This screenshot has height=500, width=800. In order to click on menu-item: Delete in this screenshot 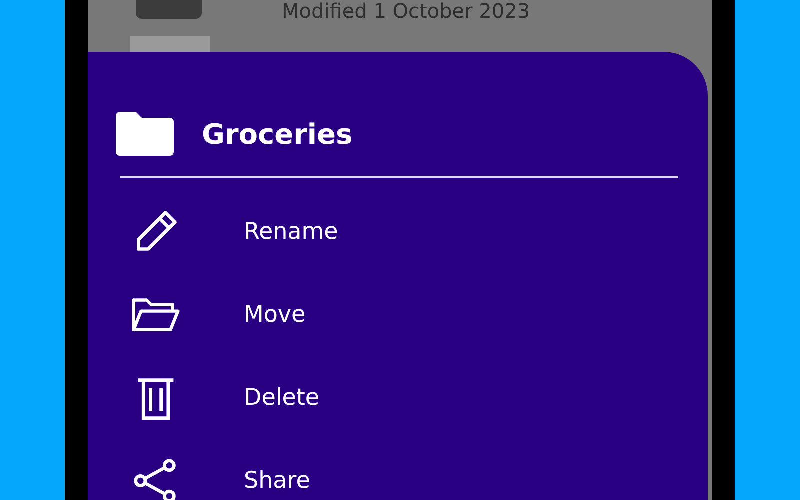, I will do `click(282, 397)`.